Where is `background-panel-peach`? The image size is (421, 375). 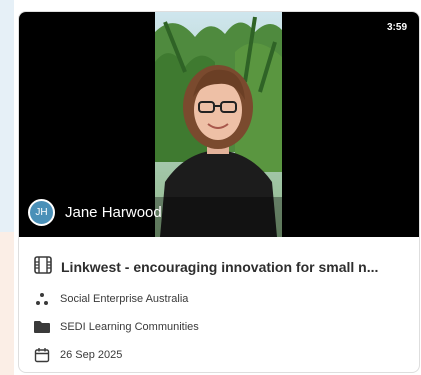
background-panel-peach is located at coordinates (7, 303).